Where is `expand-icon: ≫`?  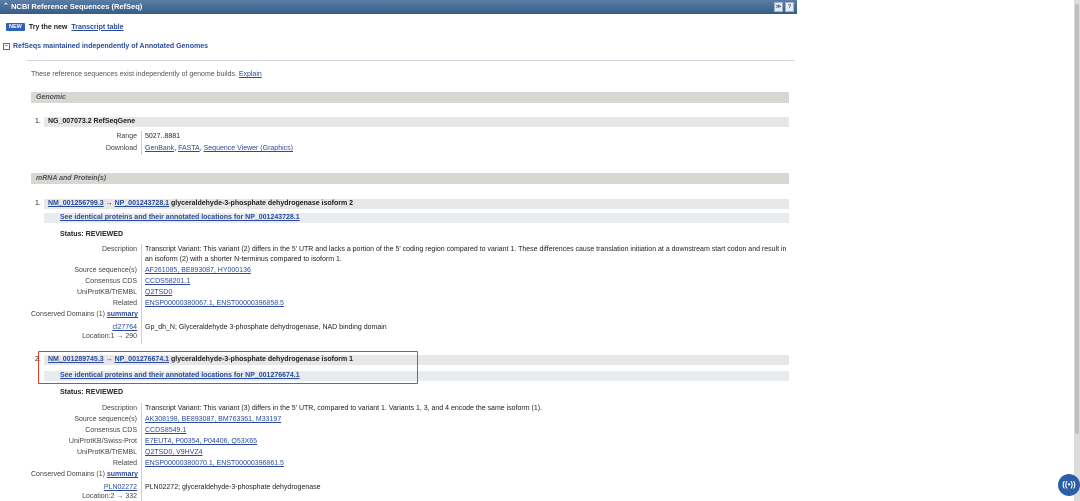
expand-icon: ≫ is located at coordinates (778, 7).